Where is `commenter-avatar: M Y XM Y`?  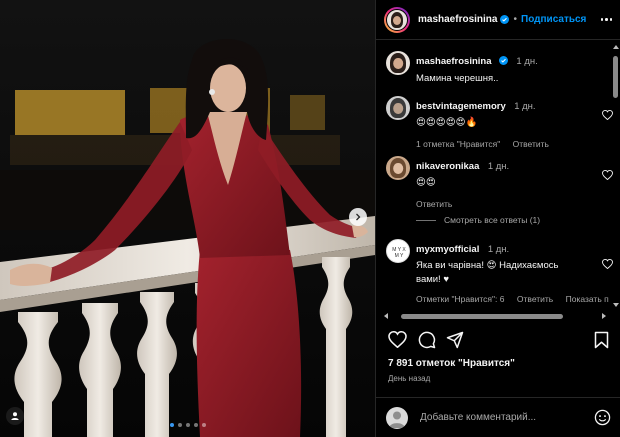
commenter-avatar: M Y XM Y is located at coordinates (398, 251).